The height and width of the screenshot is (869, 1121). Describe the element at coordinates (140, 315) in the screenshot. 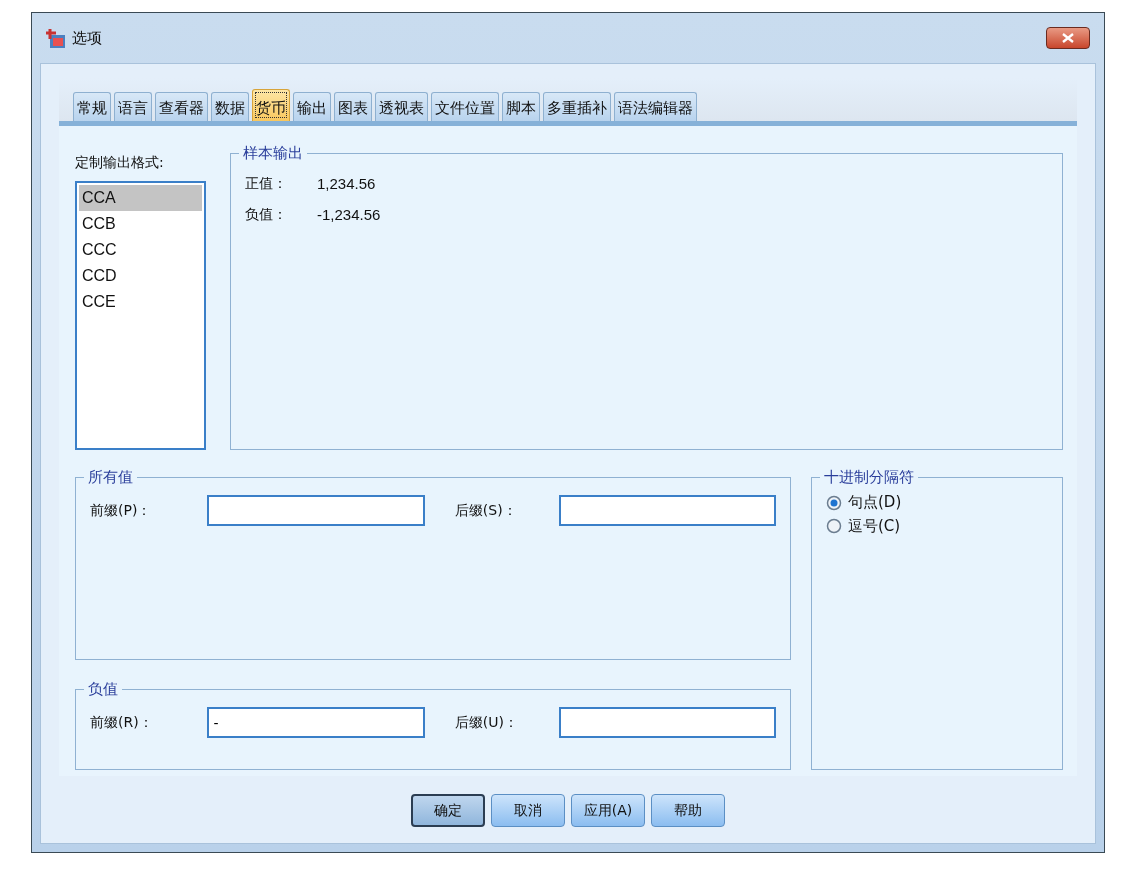

I see `format-list: CCA CCB CCC CCD CCE` at that location.